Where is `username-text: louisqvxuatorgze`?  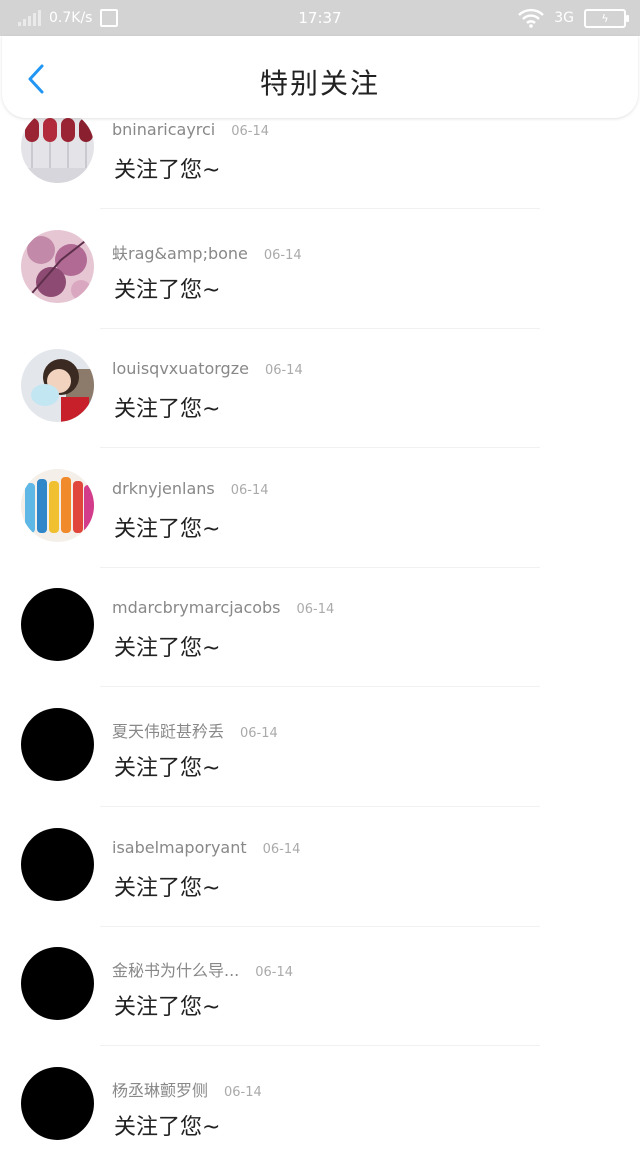 username-text: louisqvxuatorgze is located at coordinates (180, 368).